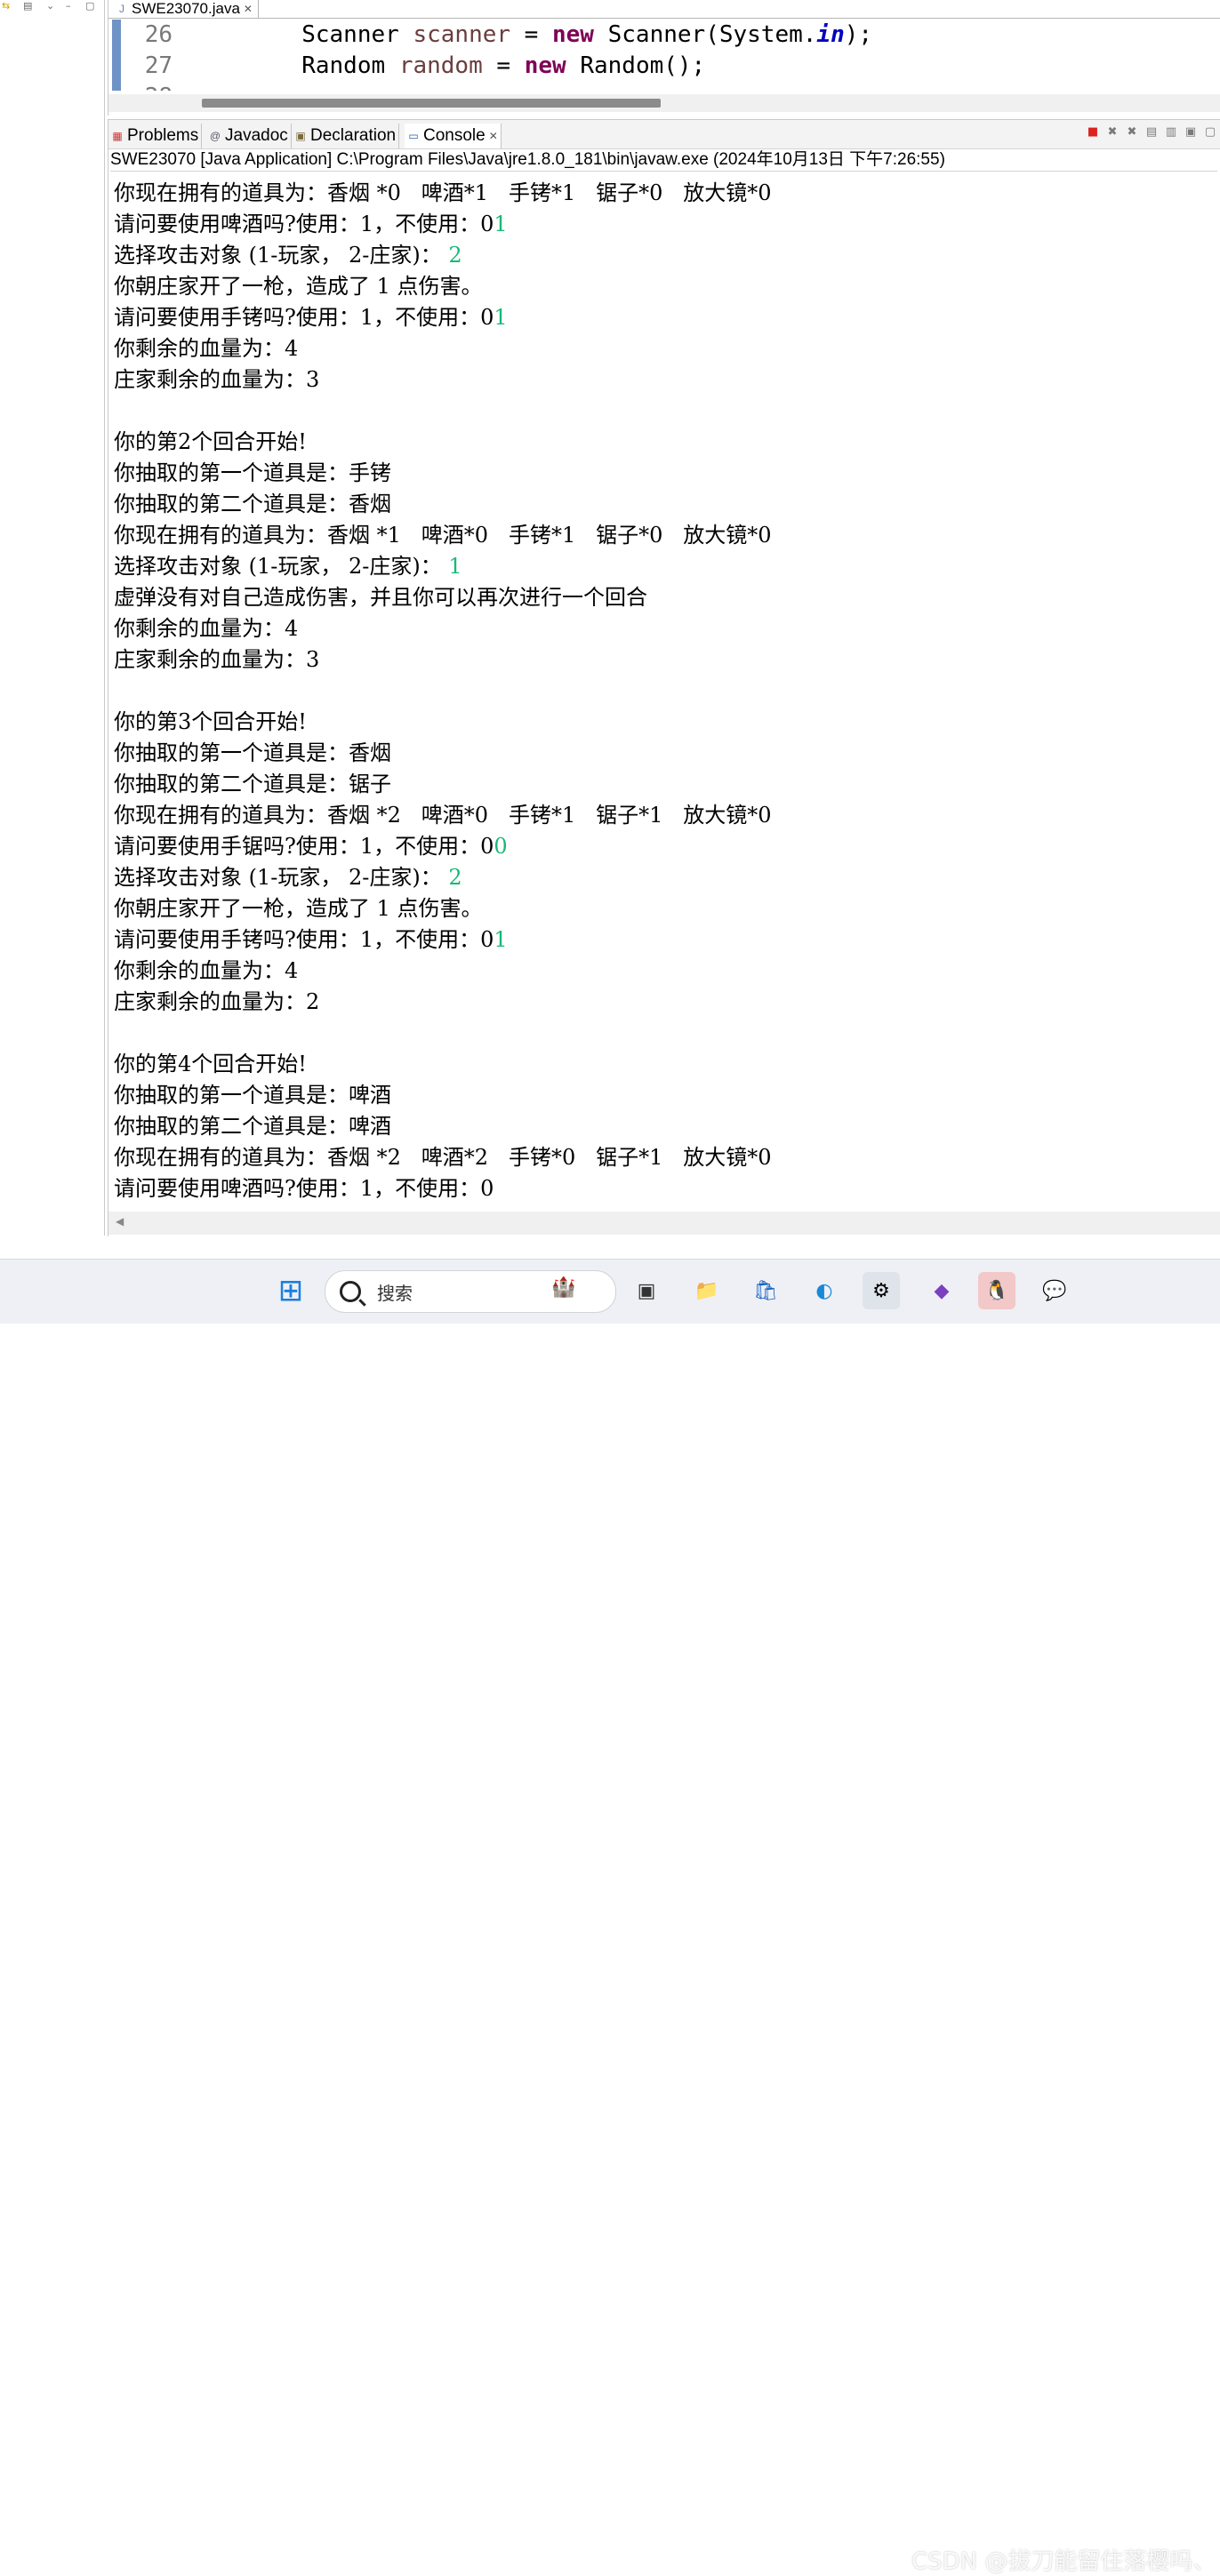 This screenshot has width=1220, height=2576. What do you see at coordinates (206, 628) in the screenshot?
I see `console-line-text: 你剩余的血量为：4` at bounding box center [206, 628].